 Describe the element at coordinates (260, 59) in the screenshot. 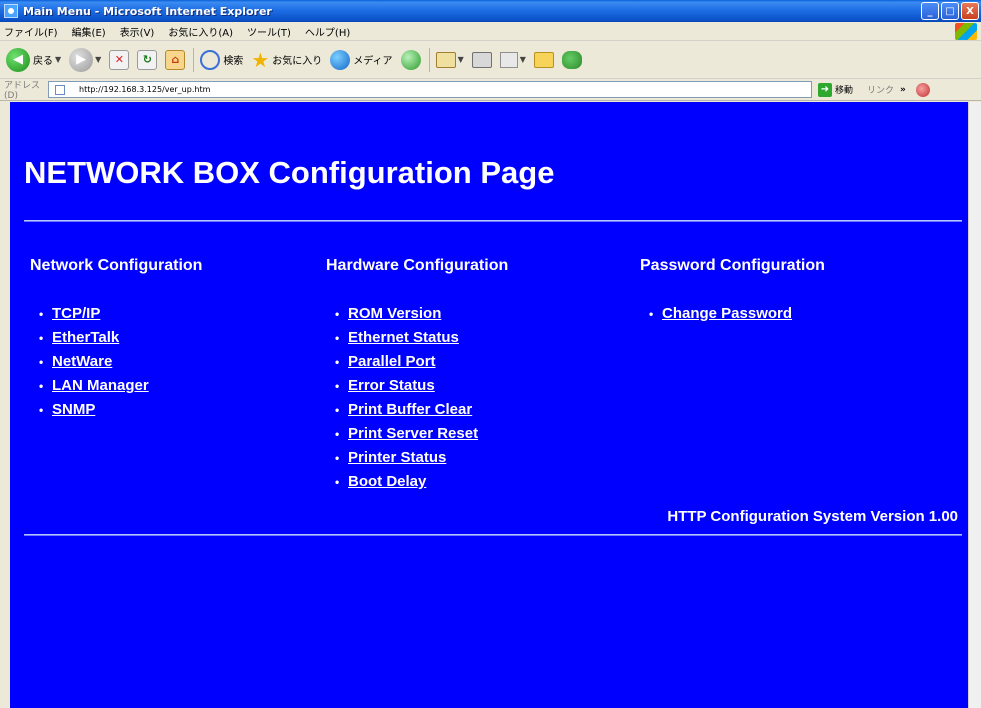

I see `star-icon: ★` at that location.